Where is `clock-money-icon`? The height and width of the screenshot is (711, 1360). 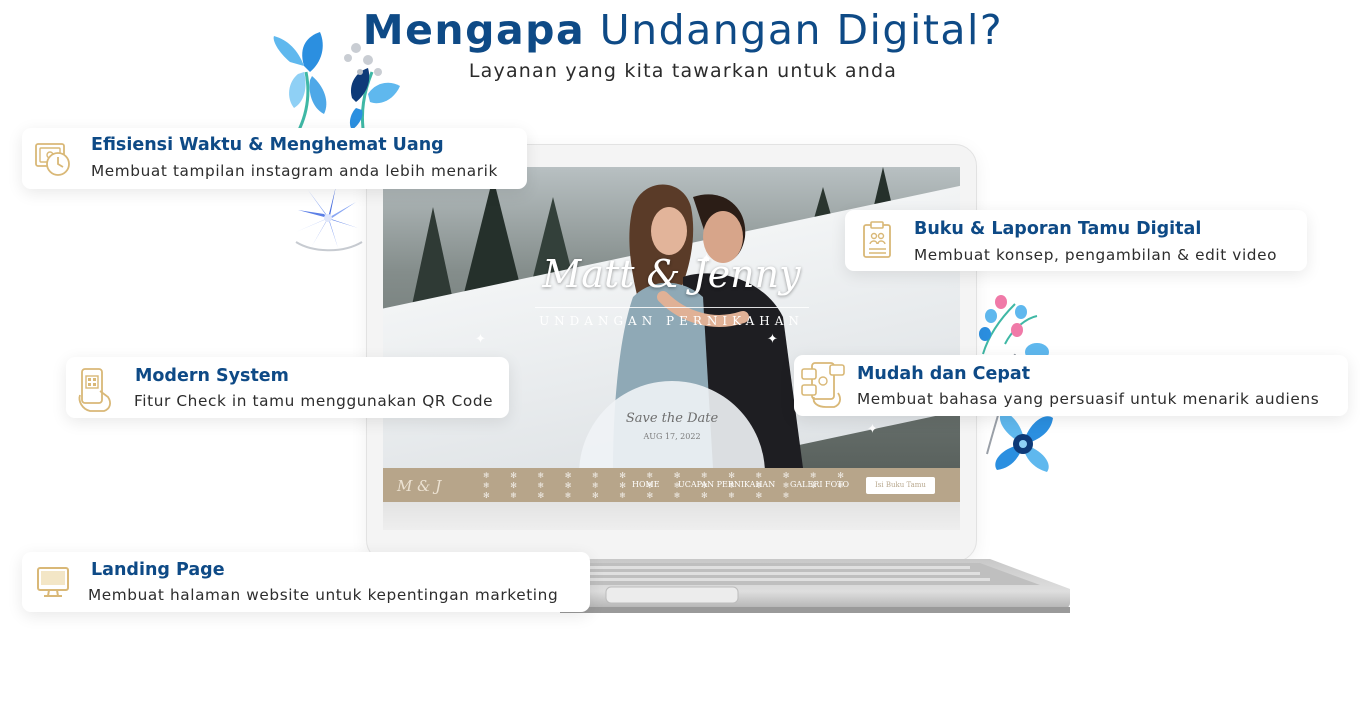
clock-money-icon is located at coordinates (52, 159).